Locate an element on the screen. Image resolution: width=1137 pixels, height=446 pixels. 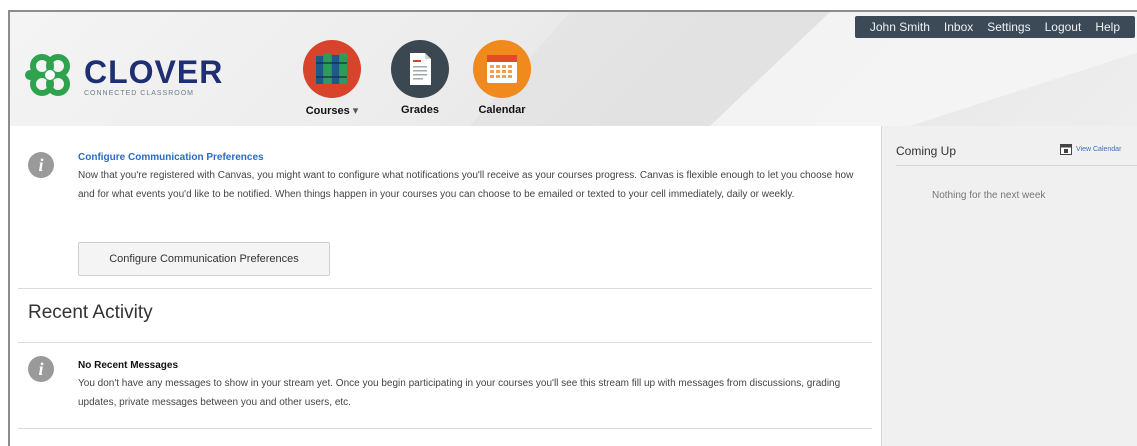
no-messages-title: No Recent Messages is located at coordinates (128, 365).